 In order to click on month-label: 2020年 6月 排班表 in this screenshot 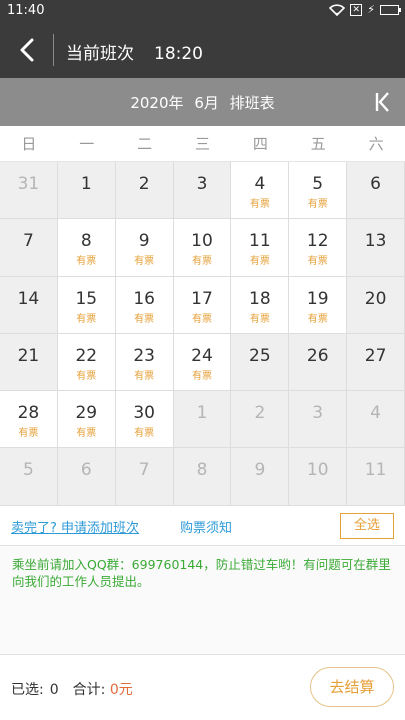, I will do `click(202, 102)`.